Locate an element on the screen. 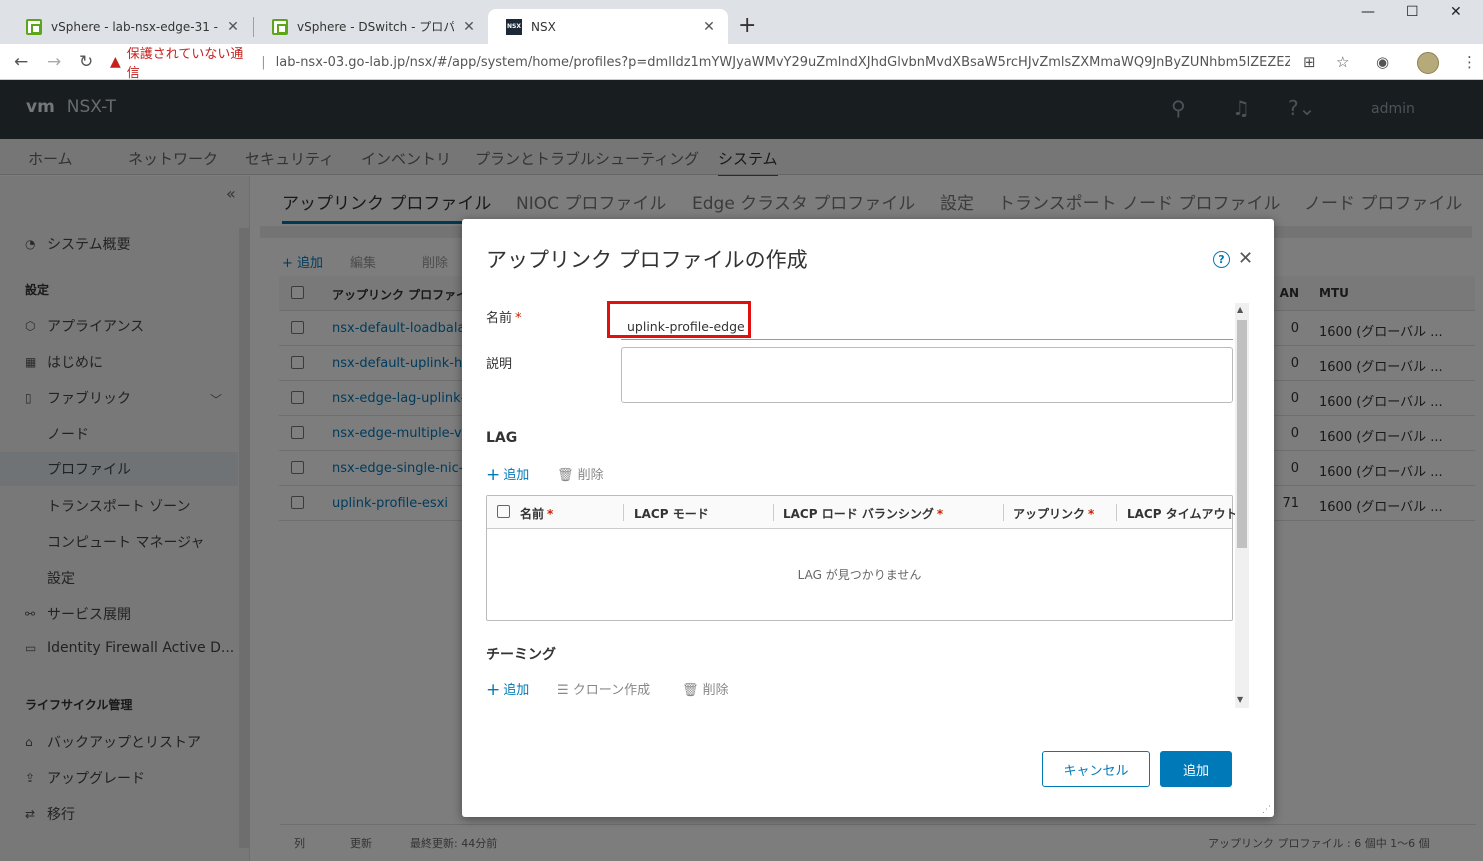 This screenshot has height=861, width=1483. dialog-scrollbar: ▲ ▼ is located at coordinates (1242, 505).